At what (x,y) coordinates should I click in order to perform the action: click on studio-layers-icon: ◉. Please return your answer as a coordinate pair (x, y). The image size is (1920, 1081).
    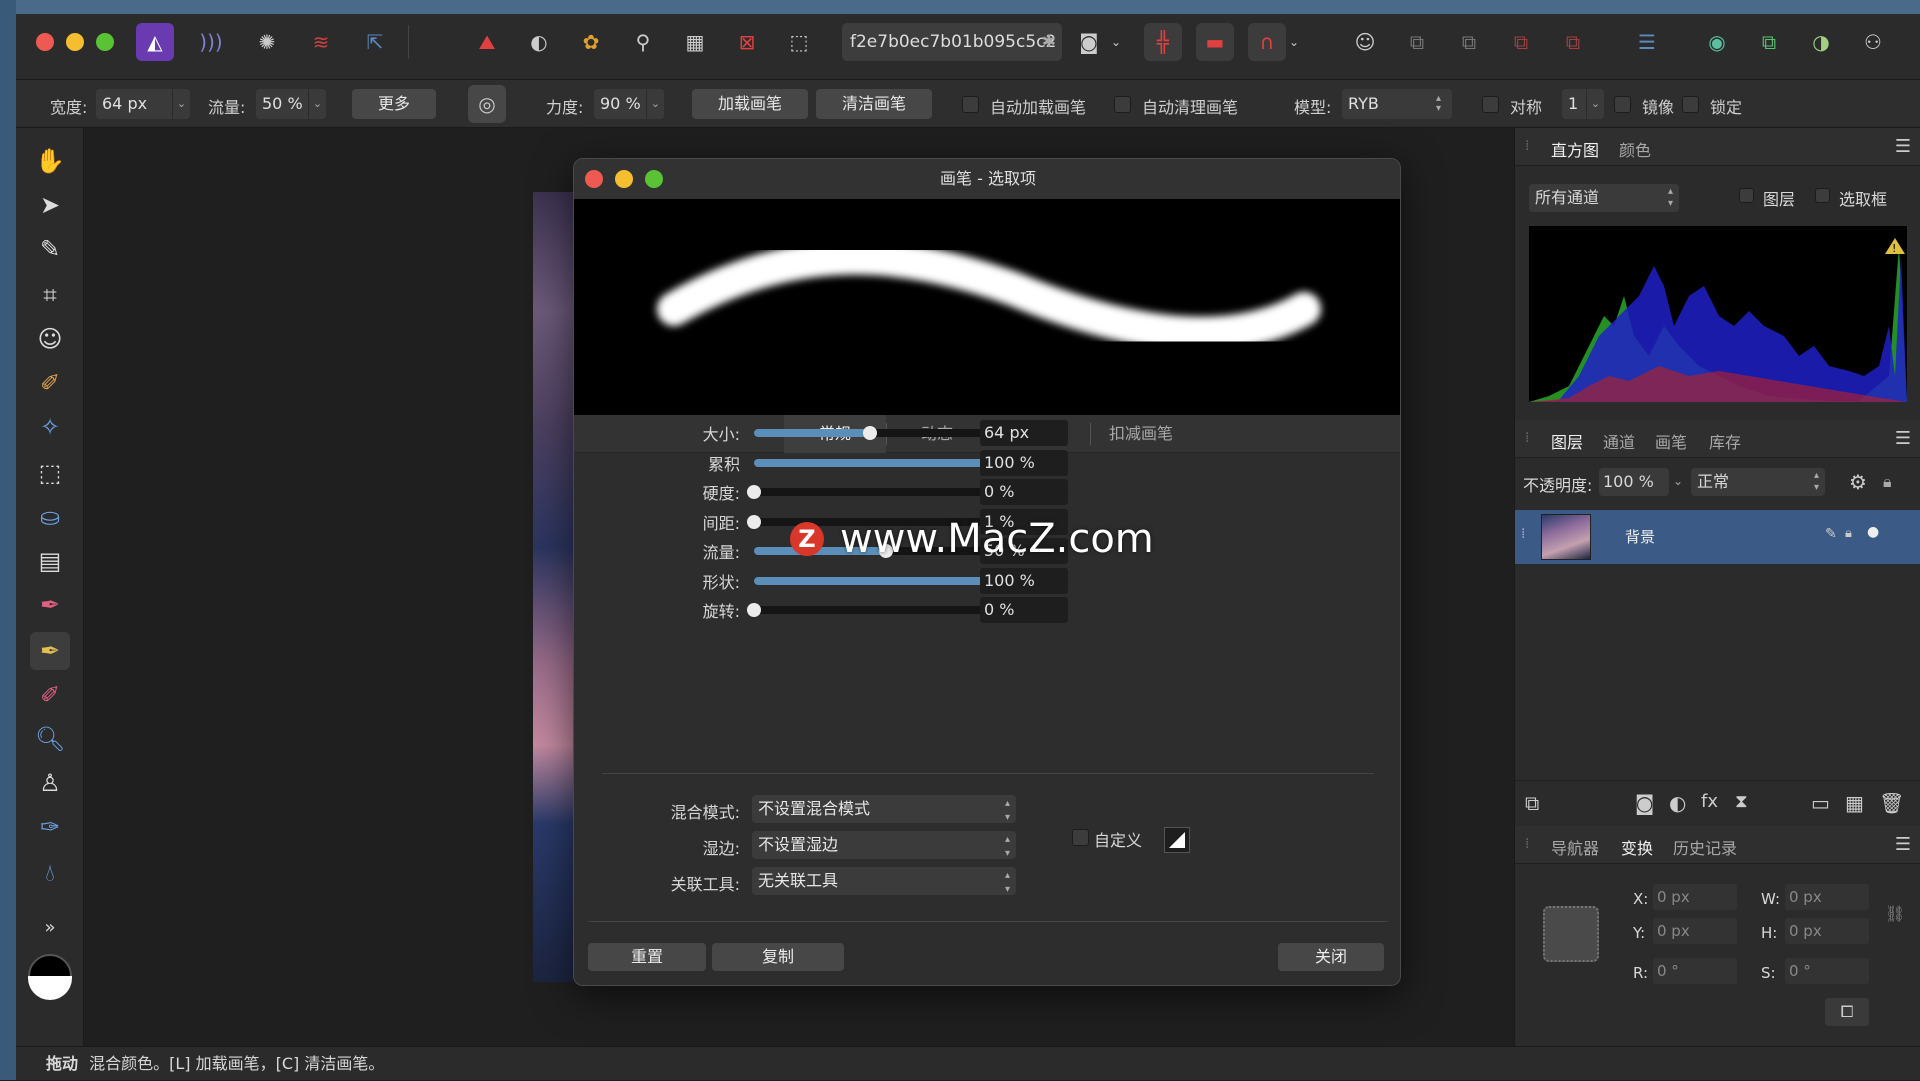
    Looking at the image, I should click on (1717, 42).